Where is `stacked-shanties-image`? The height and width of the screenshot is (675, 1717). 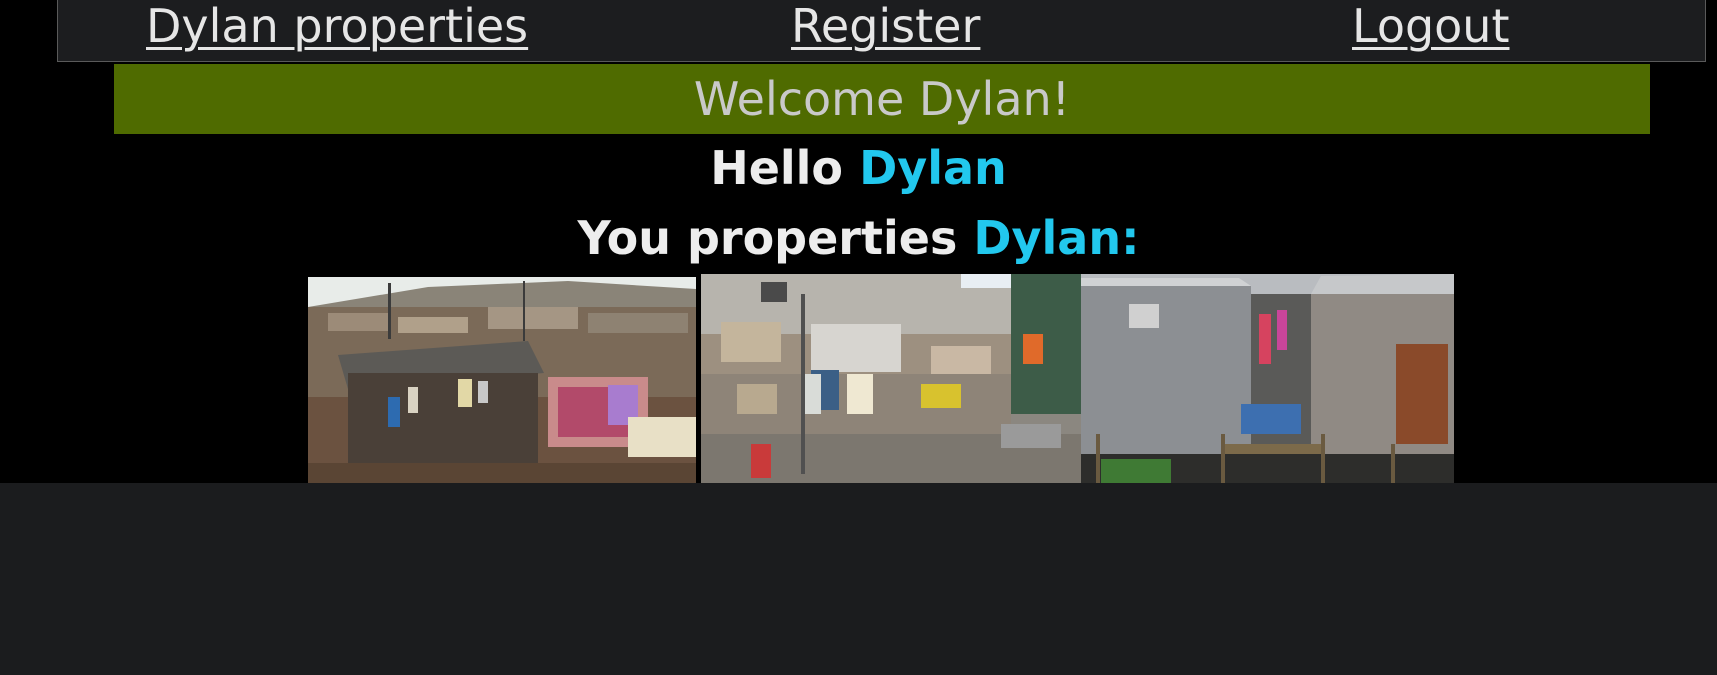 stacked-shanties-image is located at coordinates (892, 378).